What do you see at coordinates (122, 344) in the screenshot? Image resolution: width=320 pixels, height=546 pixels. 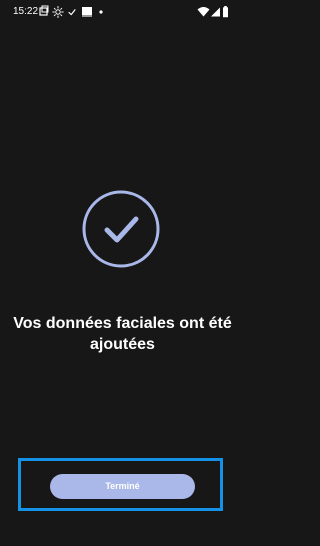 I see `success-message-line2: ajoutées` at bounding box center [122, 344].